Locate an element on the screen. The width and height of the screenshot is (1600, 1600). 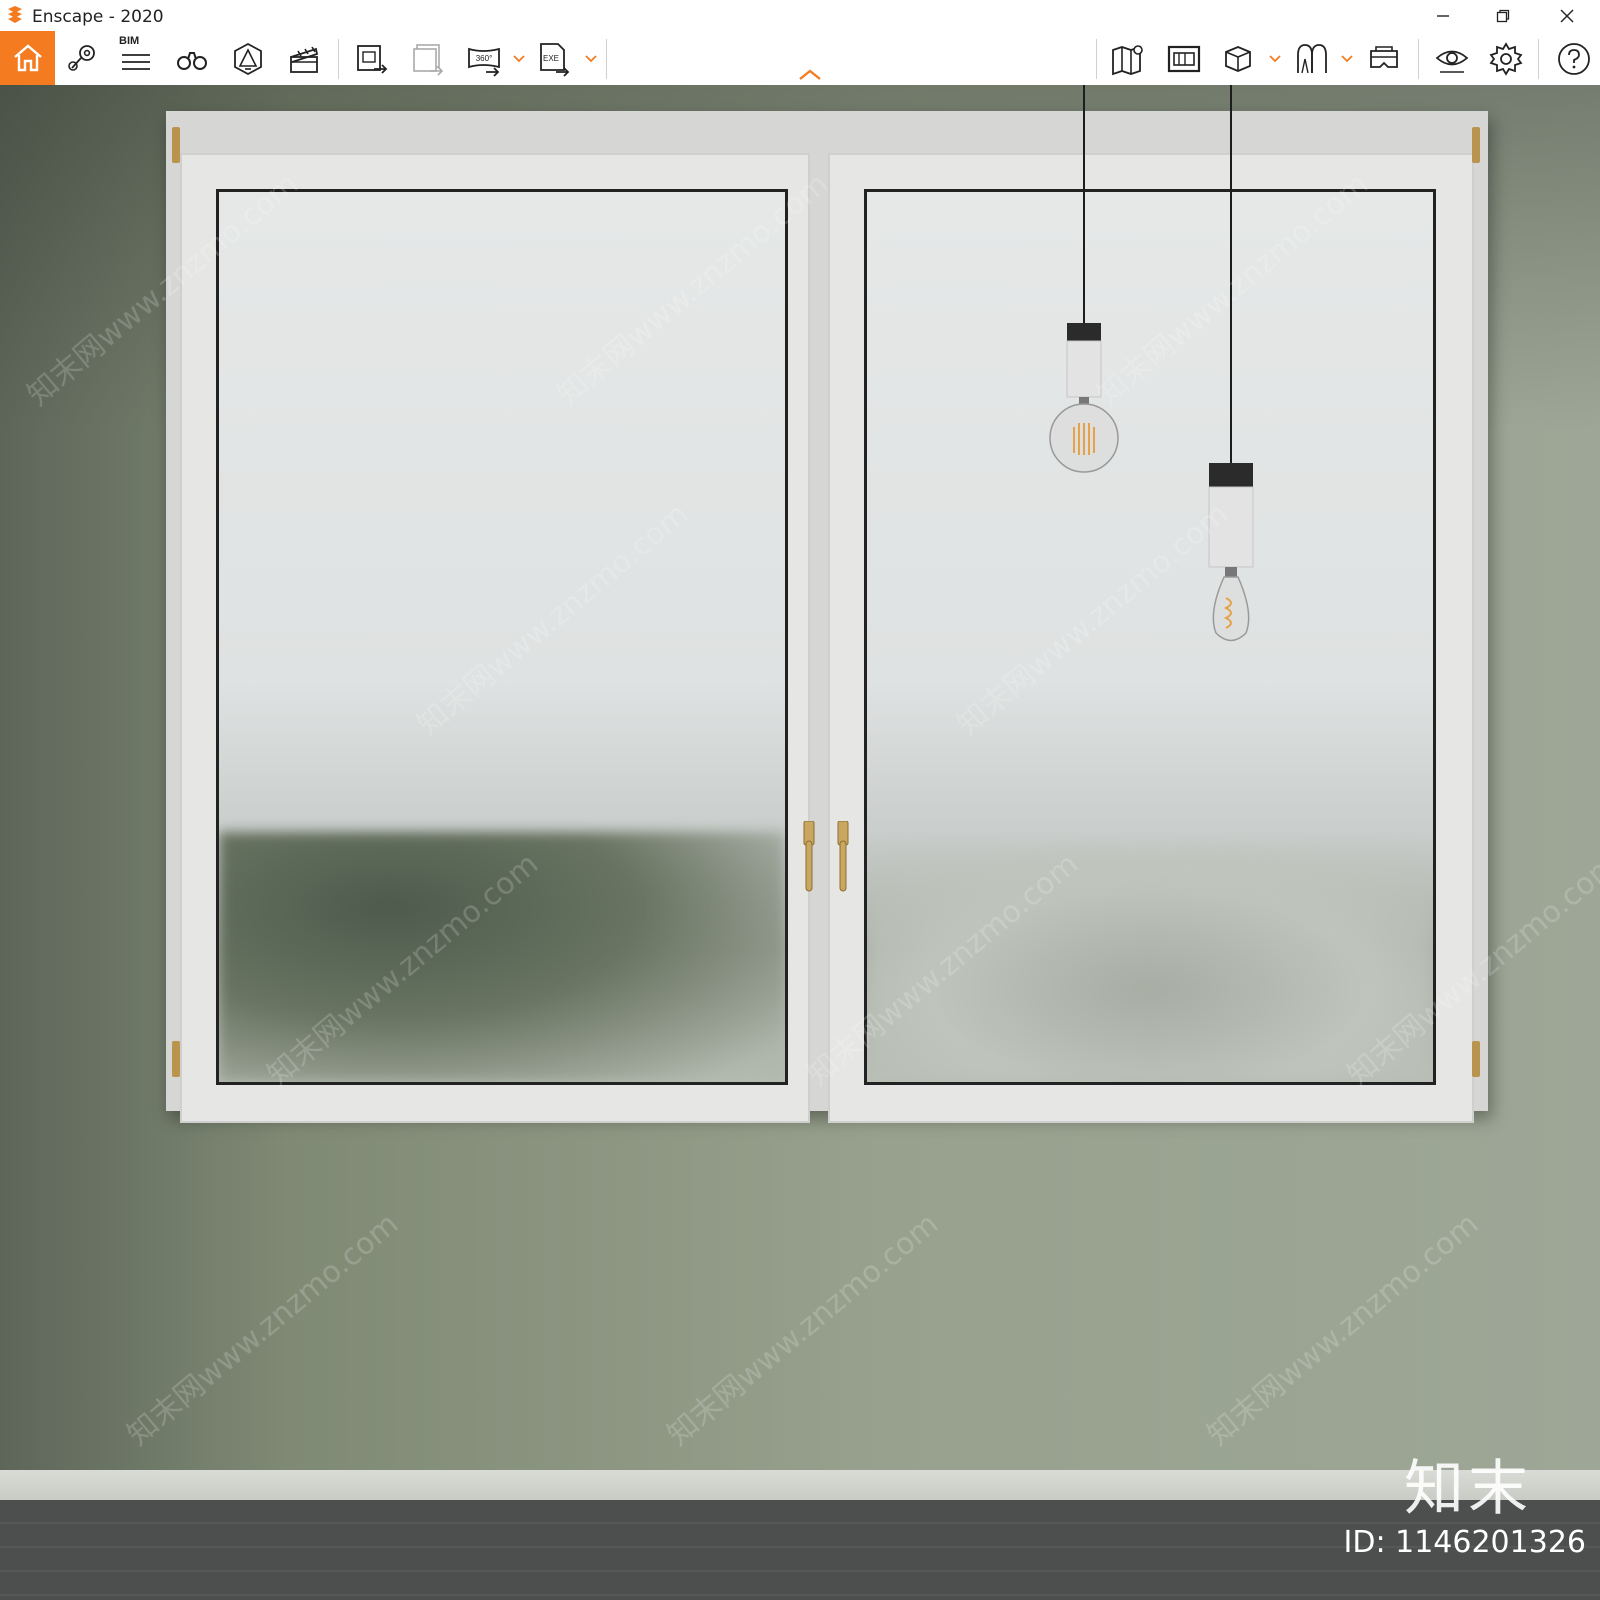
enscape-logo-icon is located at coordinates (15, 14).